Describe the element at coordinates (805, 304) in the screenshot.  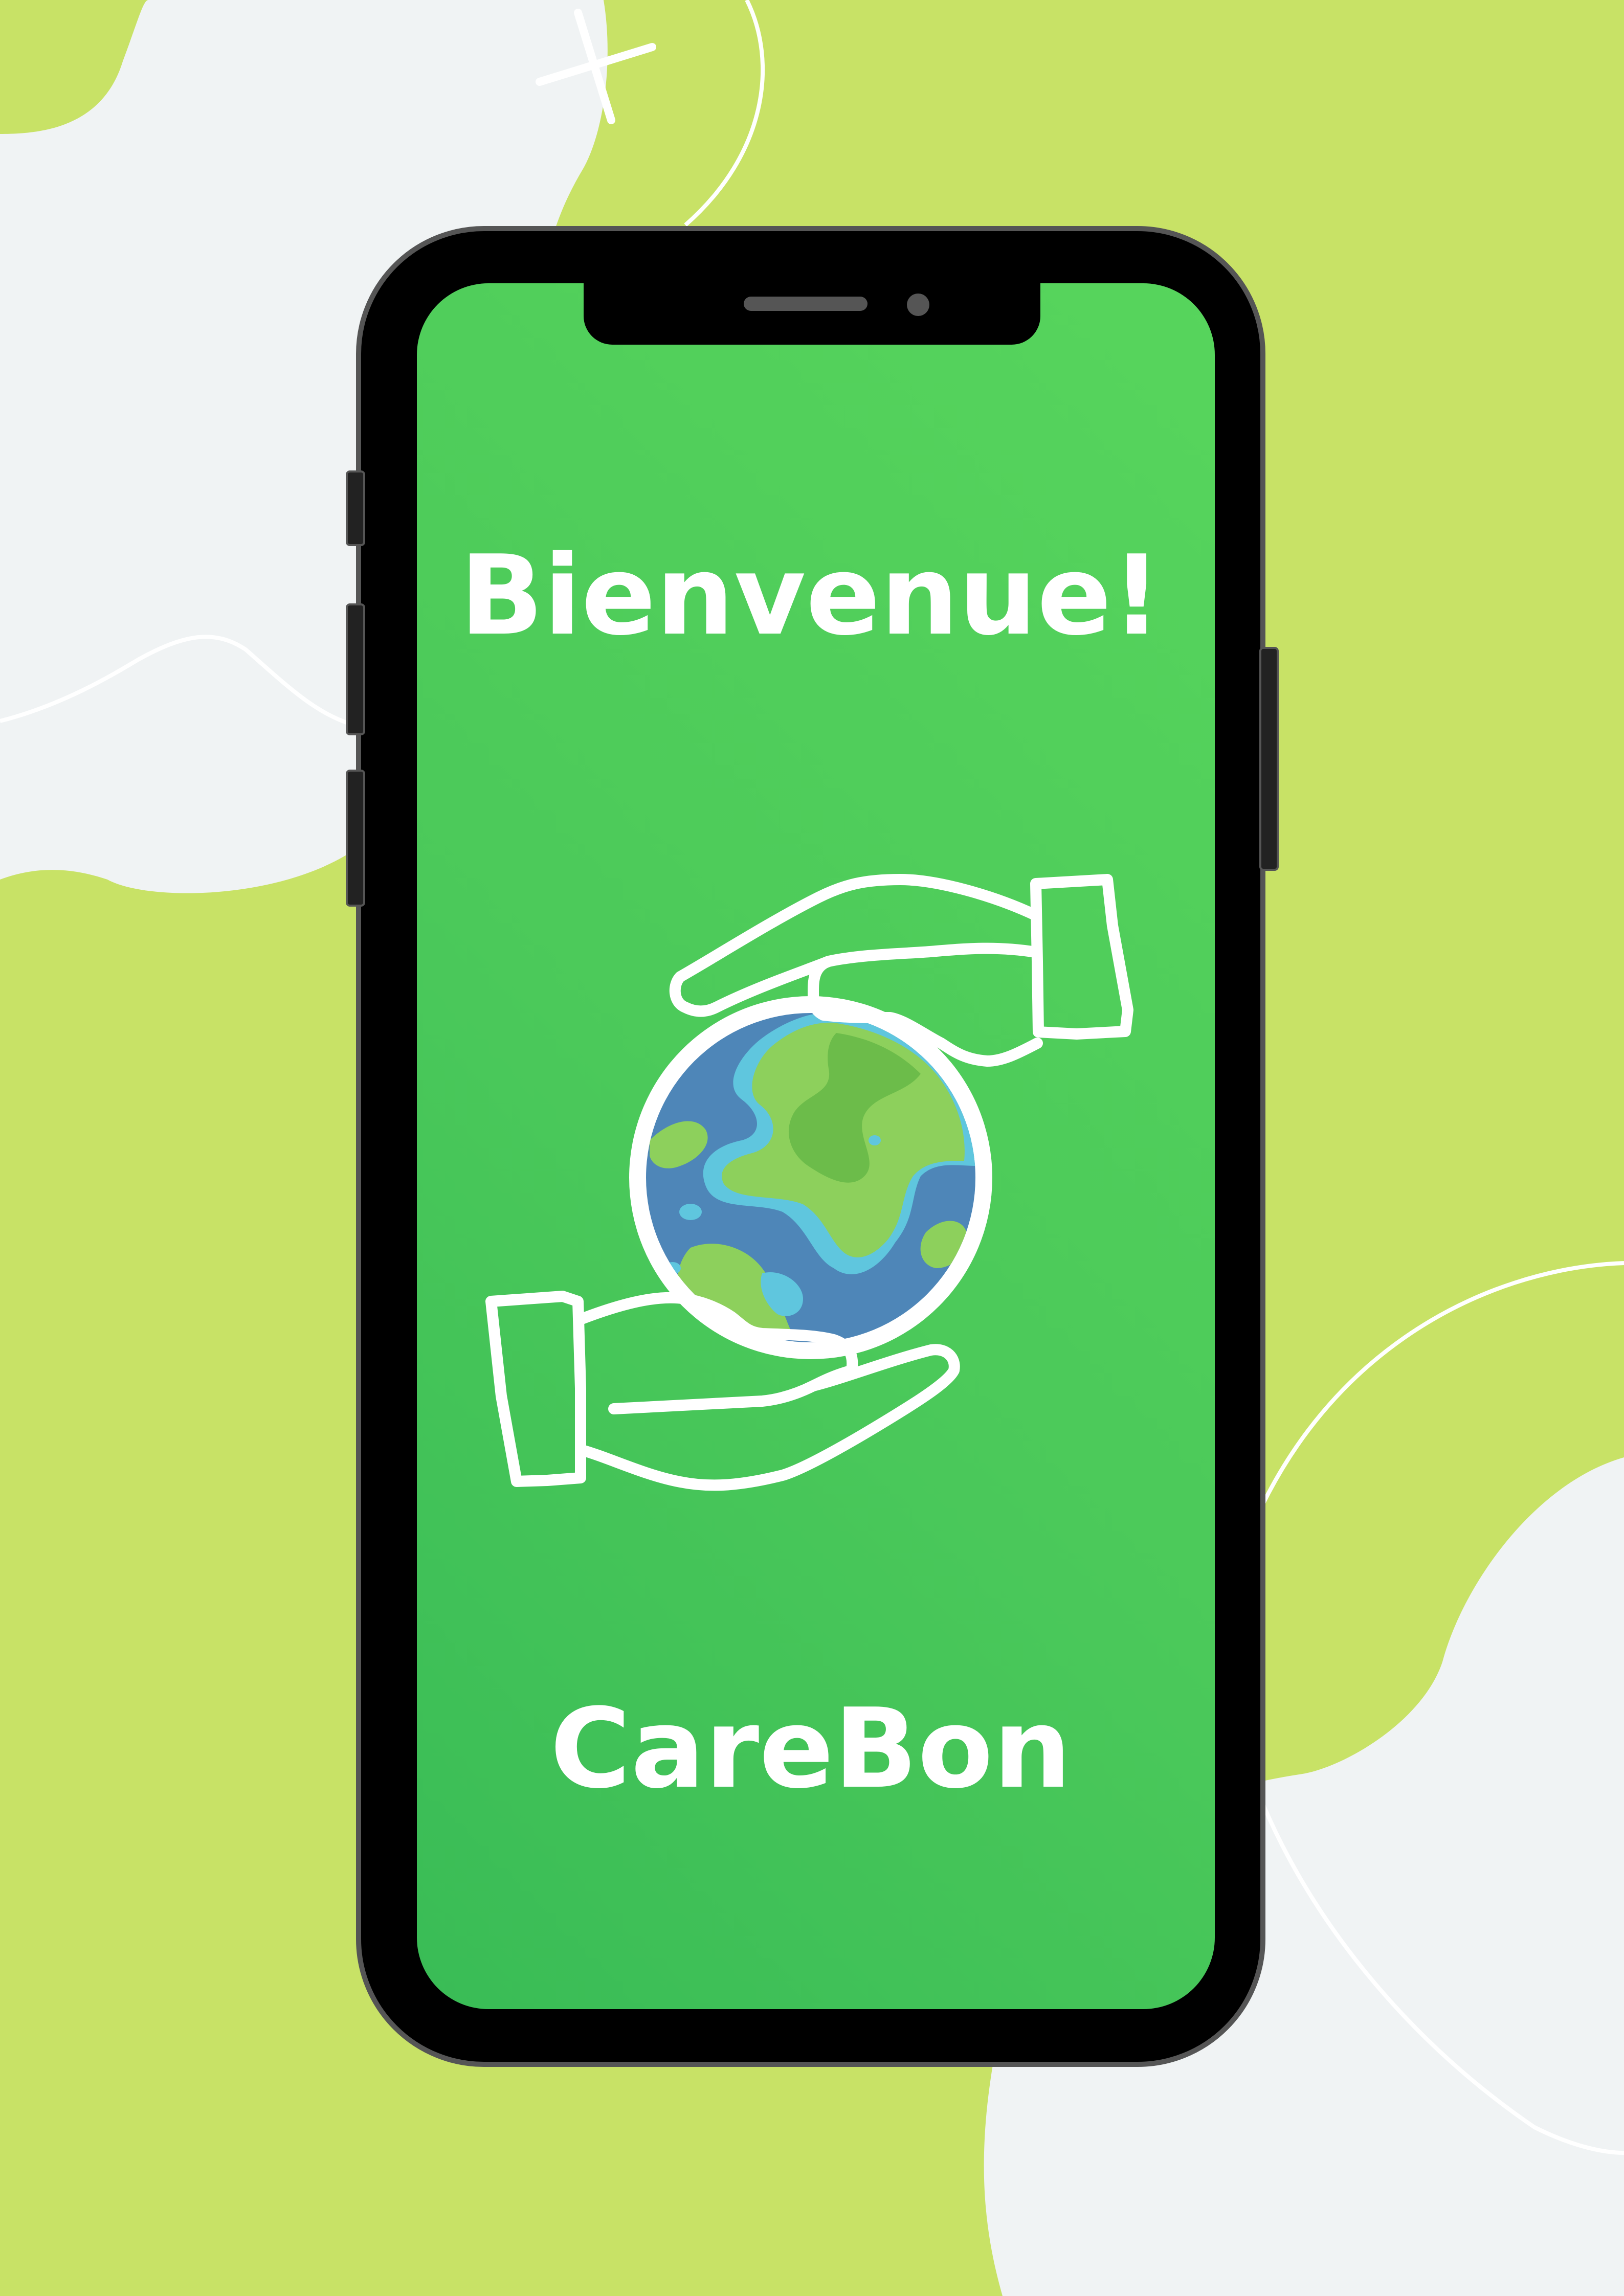
I see `phone-speaker` at that location.